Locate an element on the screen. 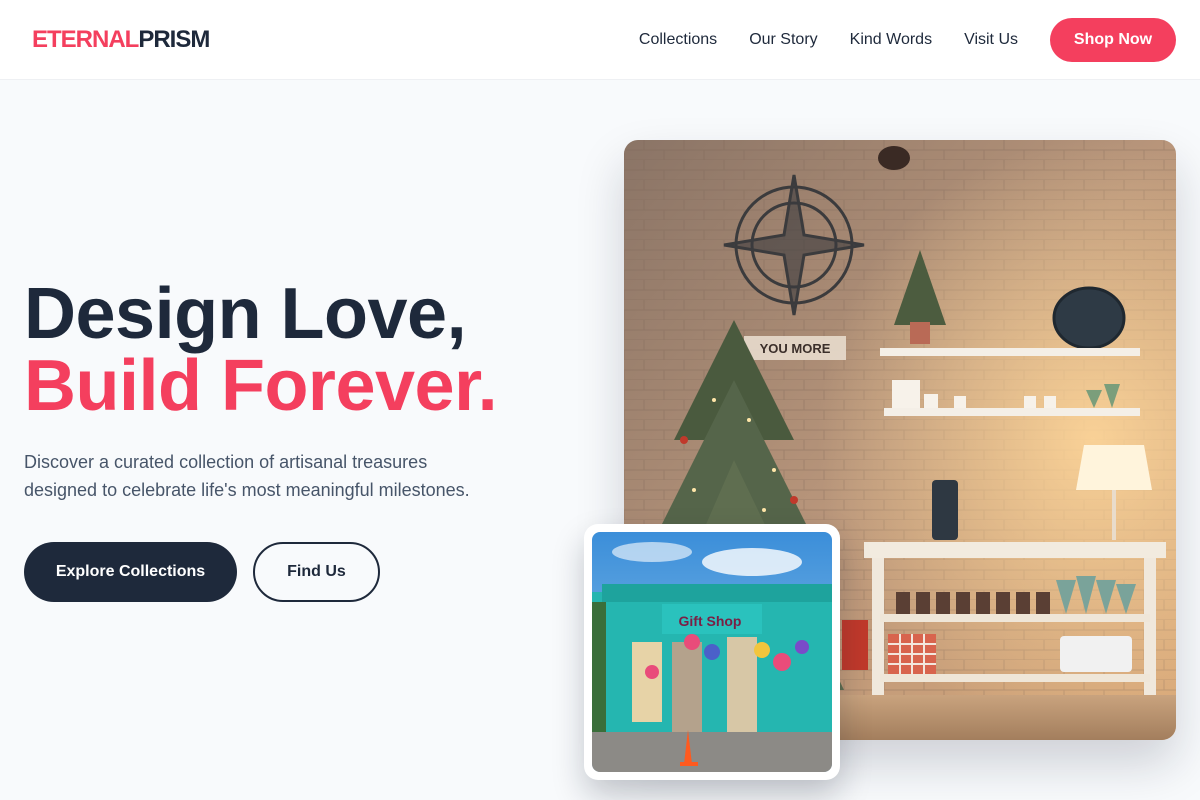 The image size is (1200, 800). hero-title-line2: Build Forever. is located at coordinates (261, 386).